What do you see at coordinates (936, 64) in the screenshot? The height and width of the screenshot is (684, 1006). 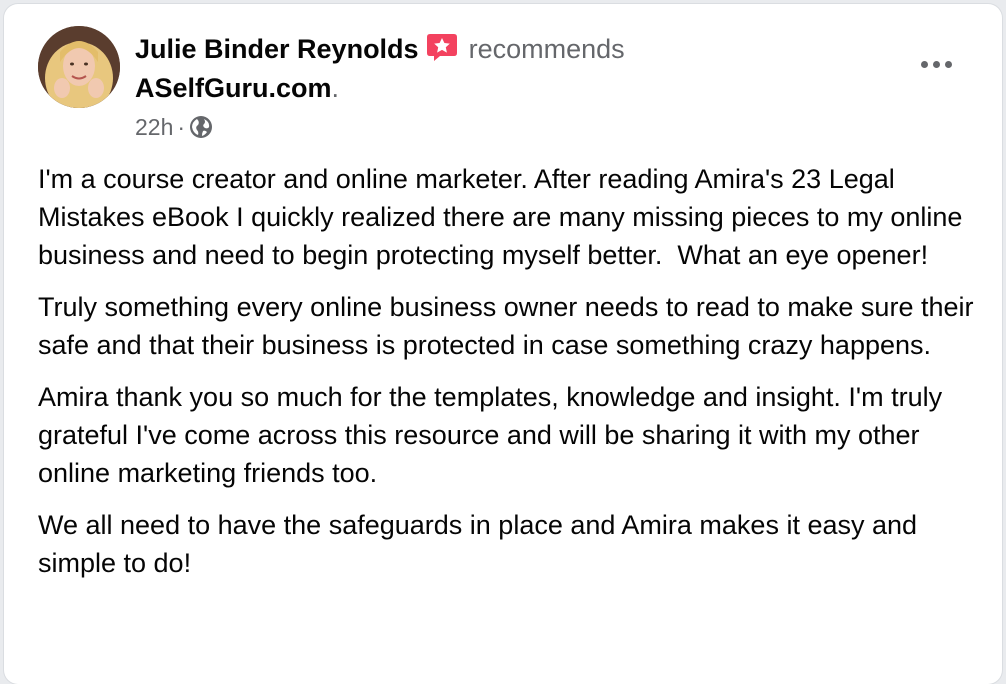 I see `more-options-button` at bounding box center [936, 64].